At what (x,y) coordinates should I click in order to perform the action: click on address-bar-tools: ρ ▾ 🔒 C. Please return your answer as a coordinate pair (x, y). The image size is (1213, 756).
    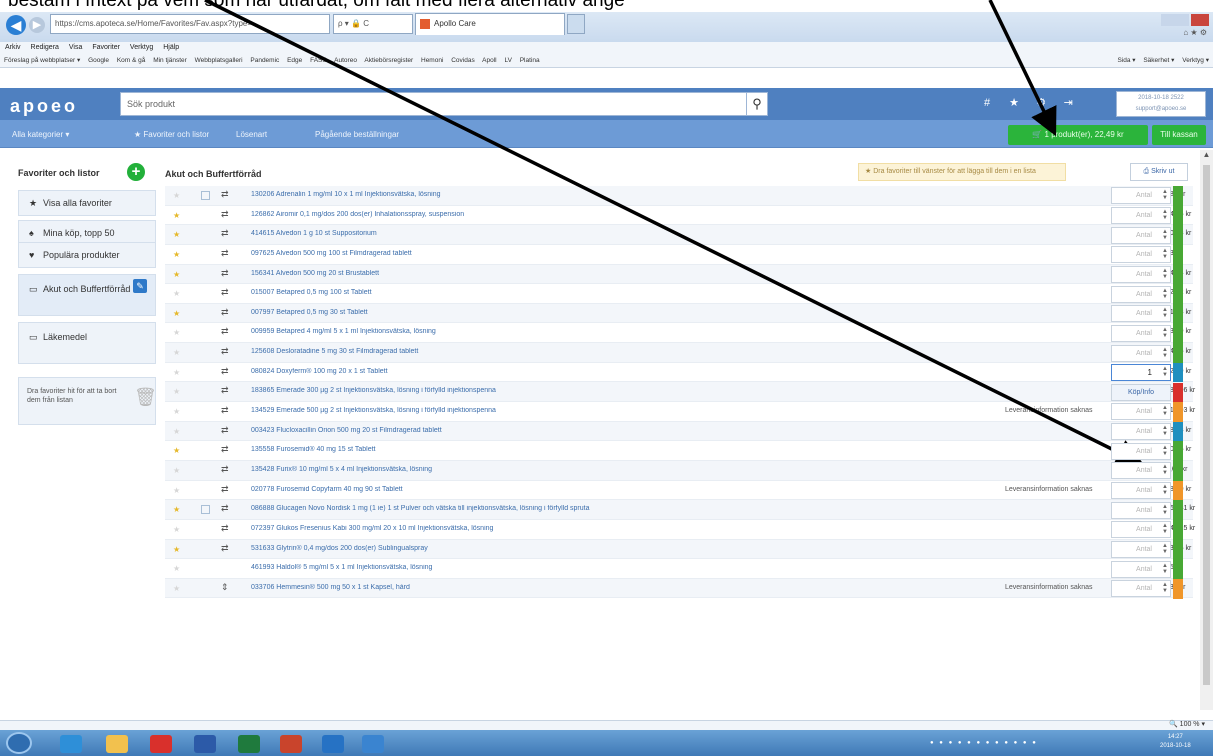
    Looking at the image, I should click on (373, 24).